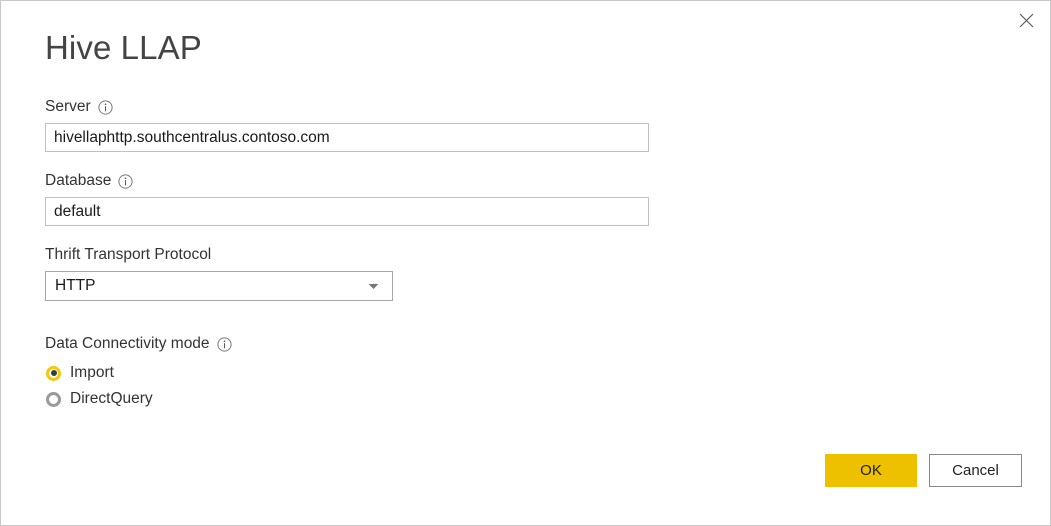  Describe the element at coordinates (525, 386) in the screenshot. I see `data-connectivity-mode-radio-group: Import DirectQuery` at that location.